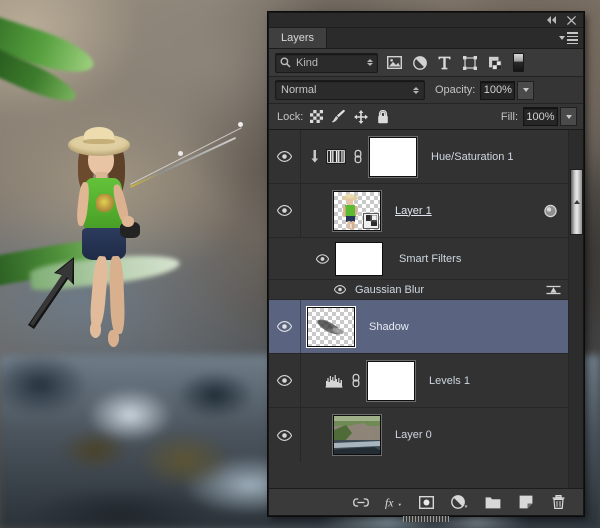 The width and height of the screenshot is (600, 528). Describe the element at coordinates (316, 116) in the screenshot. I see `lock-transparent-pixels-icon` at that location.